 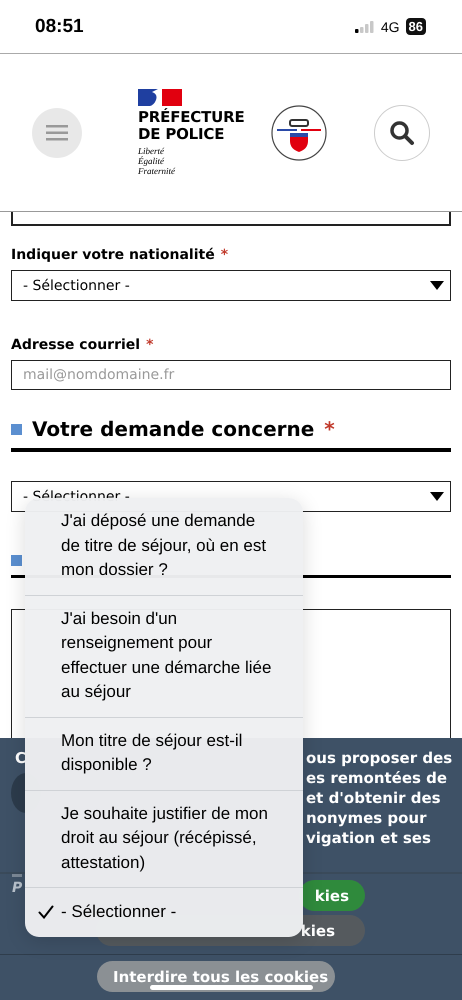 What do you see at coordinates (379, 758) in the screenshot?
I see `banner-text: ous proposer des` at bounding box center [379, 758].